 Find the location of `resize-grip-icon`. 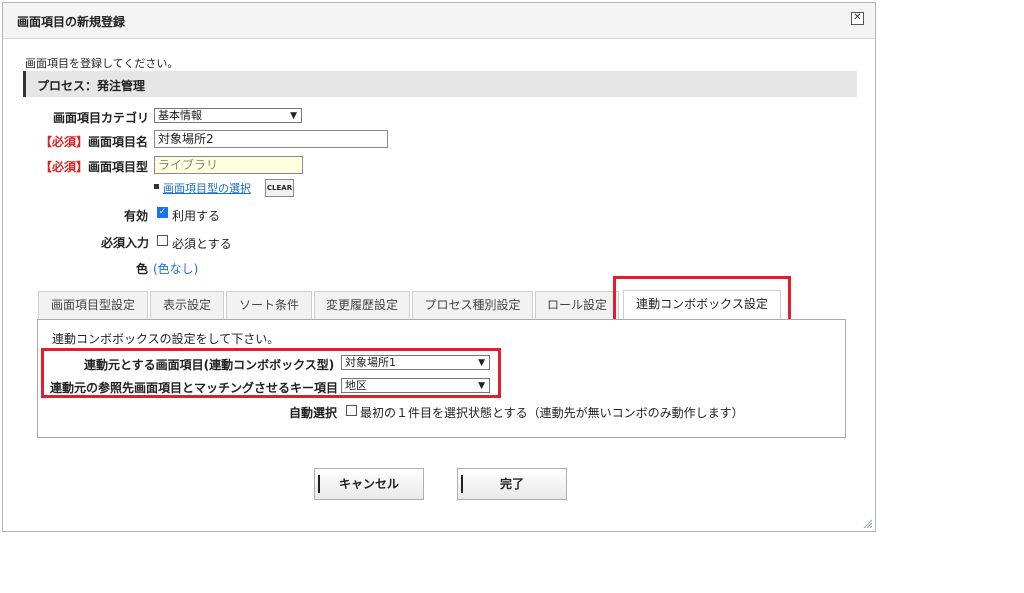

resize-grip-icon is located at coordinates (867, 523).